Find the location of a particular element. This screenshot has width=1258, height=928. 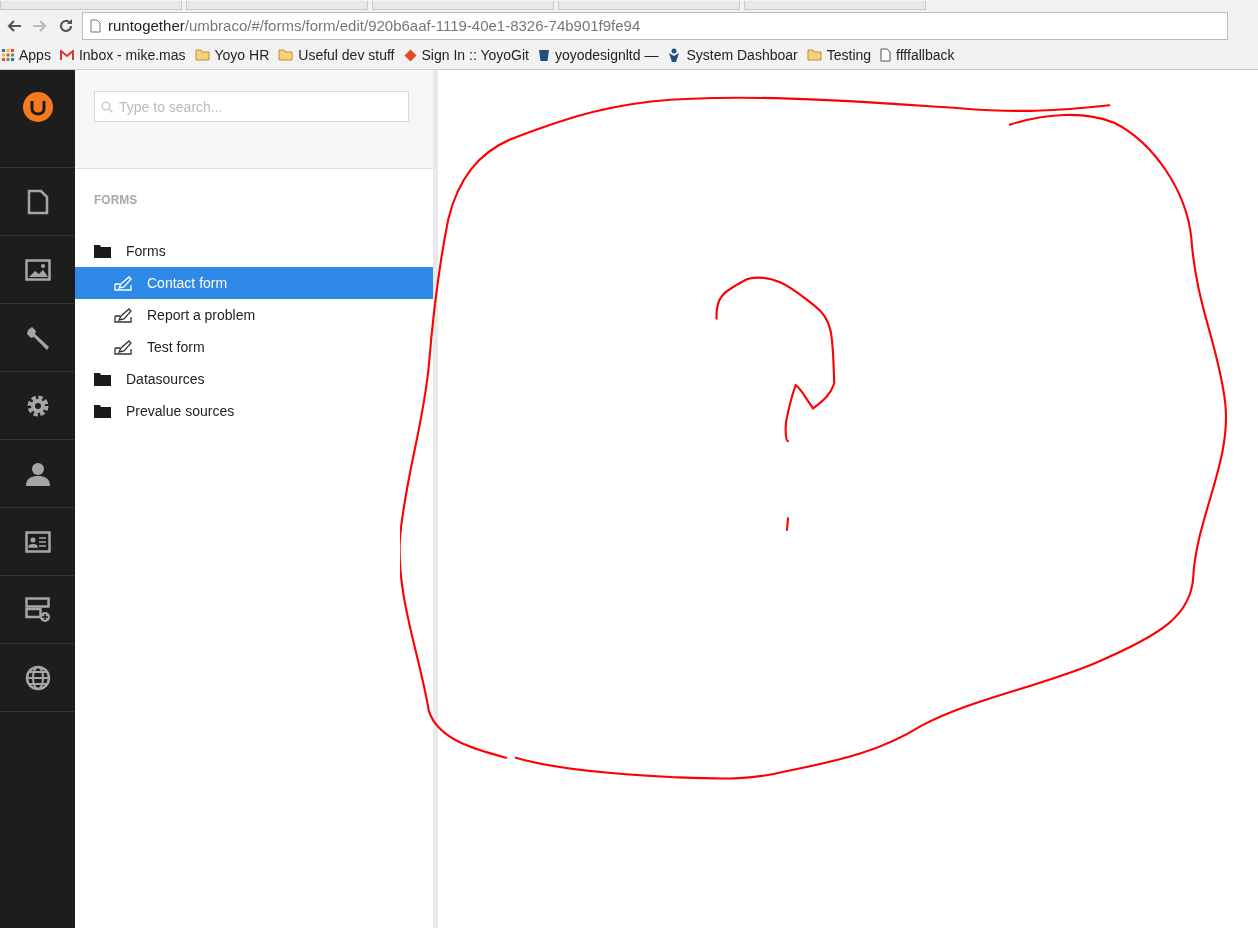

bookmark: Yoyo HR is located at coordinates (232, 55).